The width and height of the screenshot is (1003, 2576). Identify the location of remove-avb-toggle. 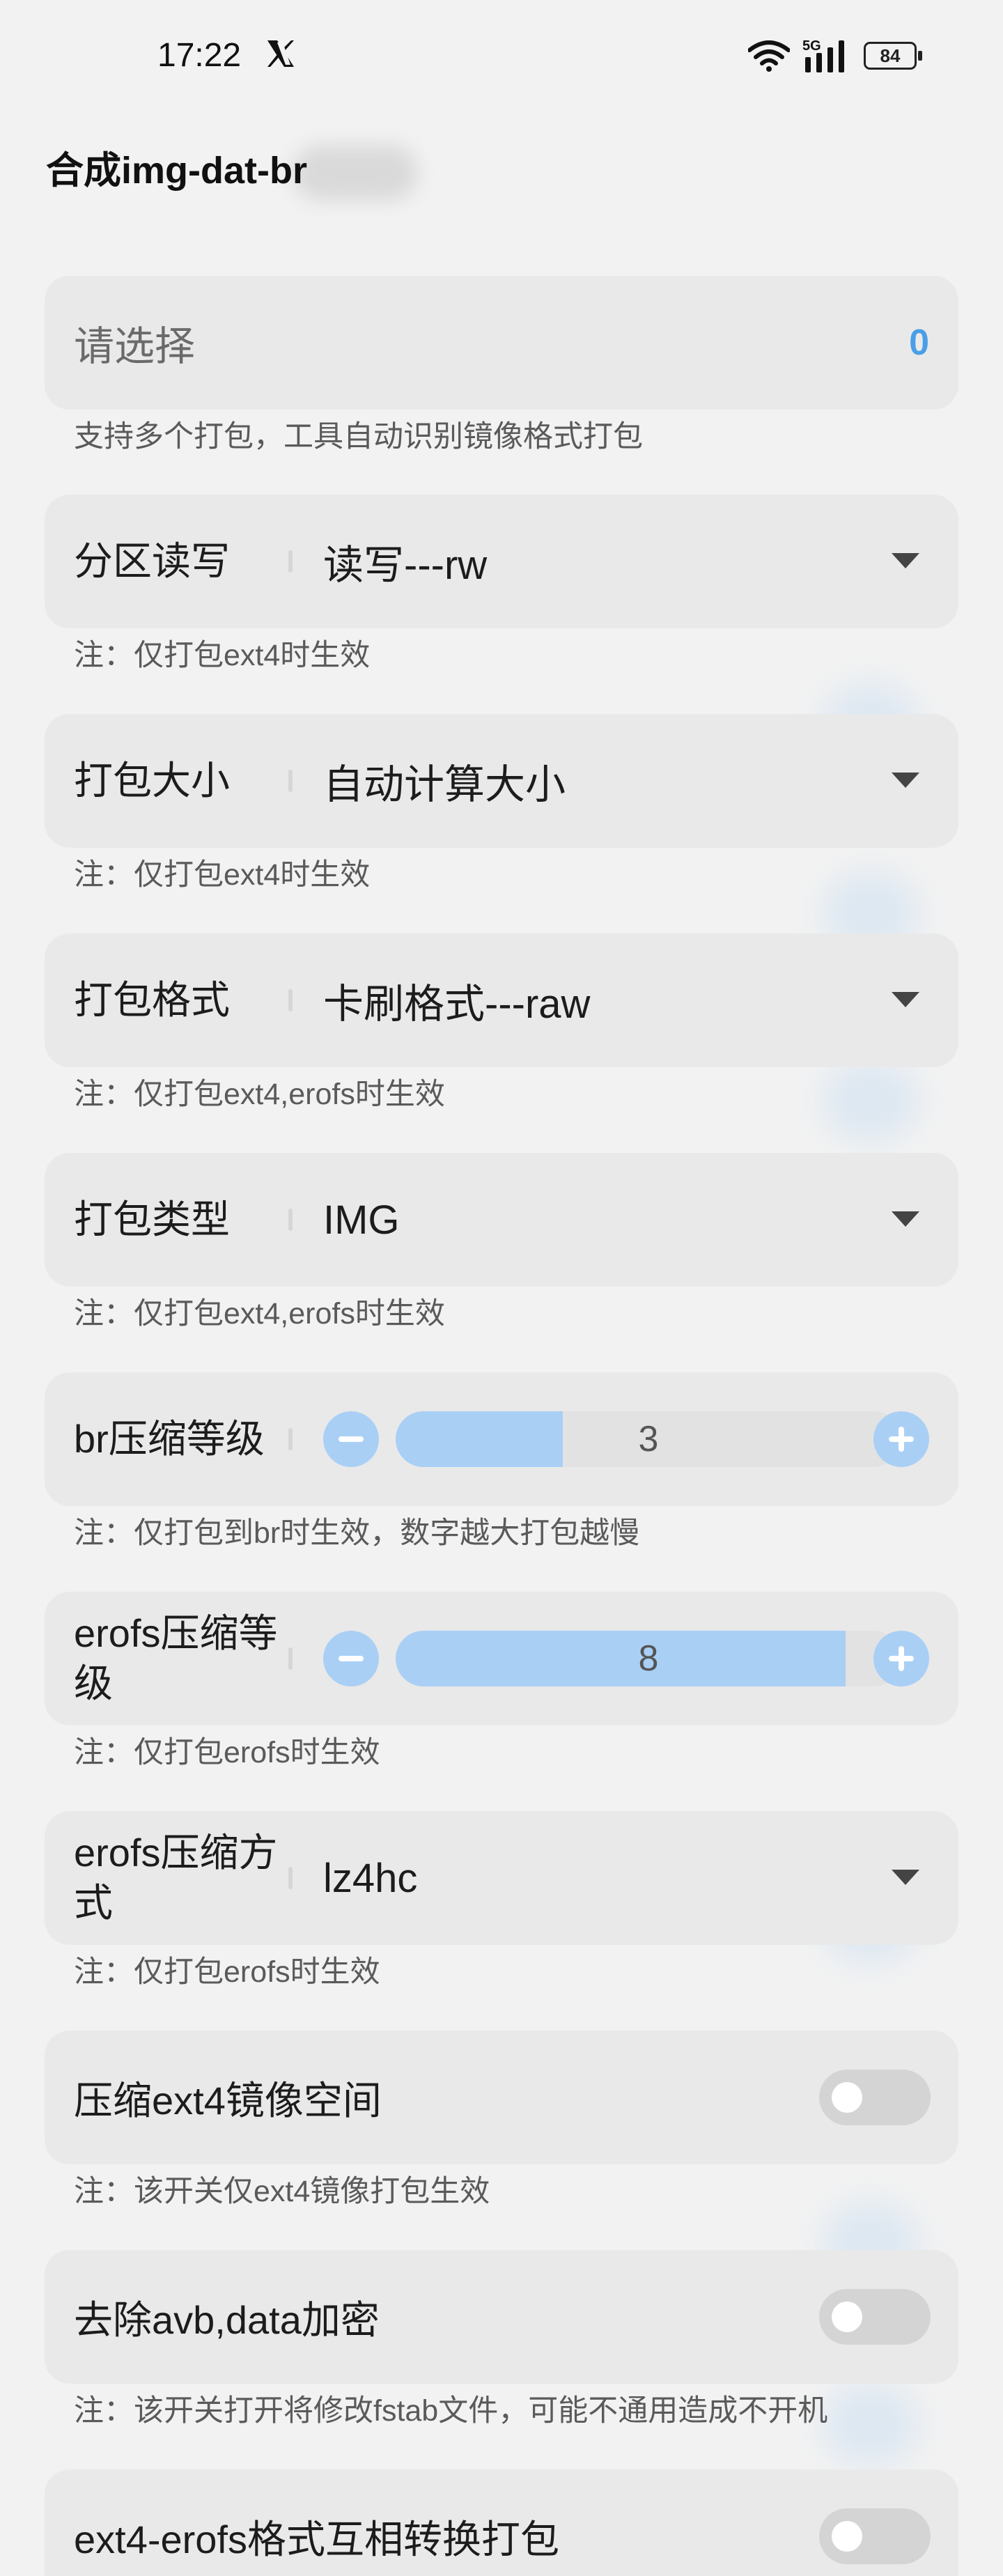
(875, 2317).